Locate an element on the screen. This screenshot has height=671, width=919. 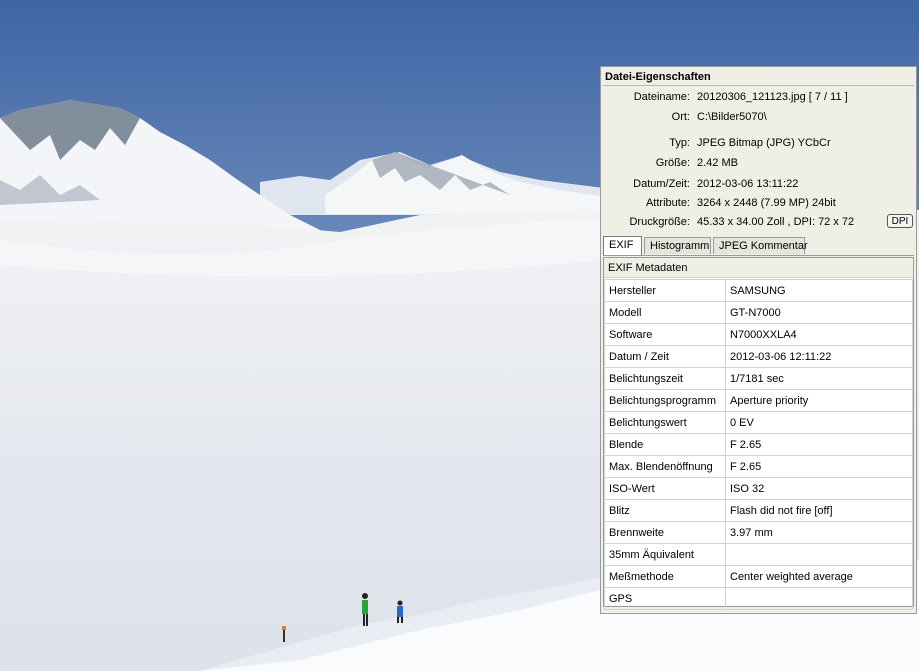
prop-row-datetime: Datum/Zeit: 2012-03-06 13:11:22 is located at coordinates (758, 184).